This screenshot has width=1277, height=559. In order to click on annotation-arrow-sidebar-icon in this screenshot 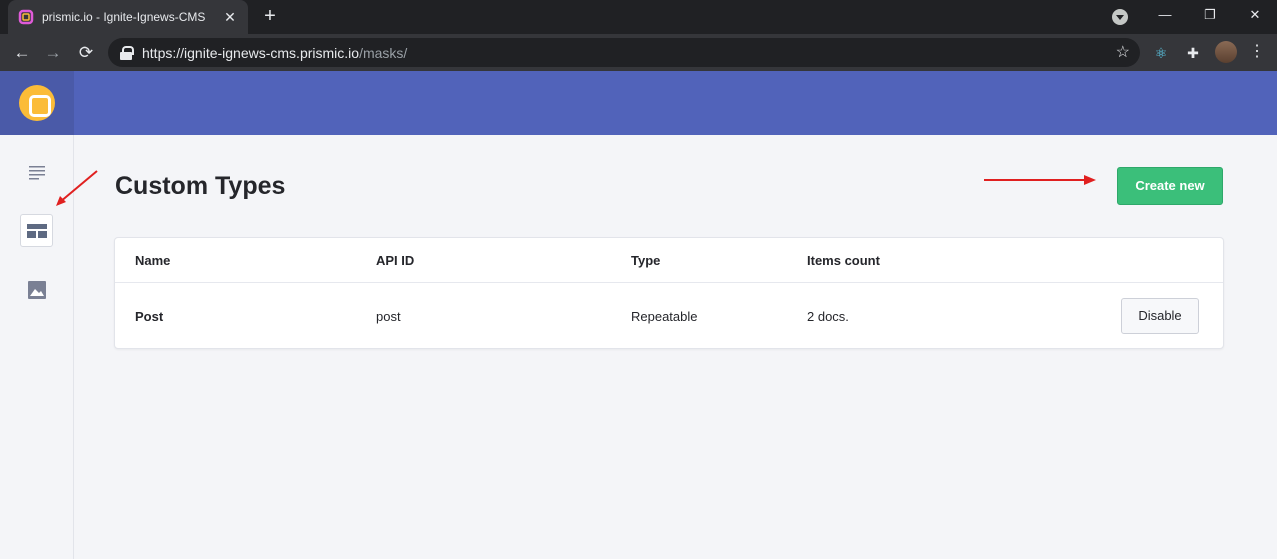, I will do `click(77, 188)`.